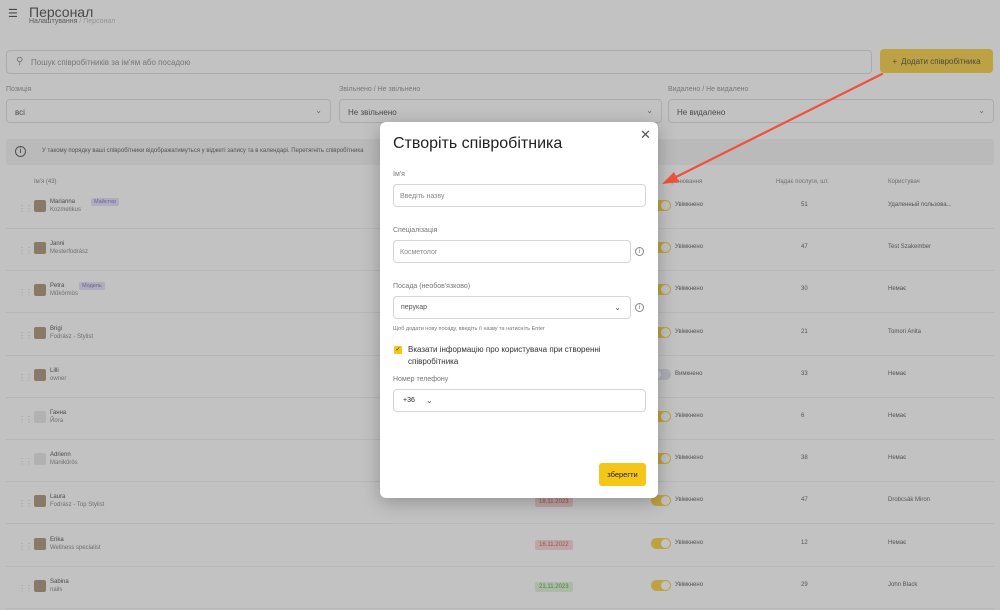 Image resolution: width=1000 pixels, height=610 pixels. I want to click on close-icon: ✕, so click(645, 135).